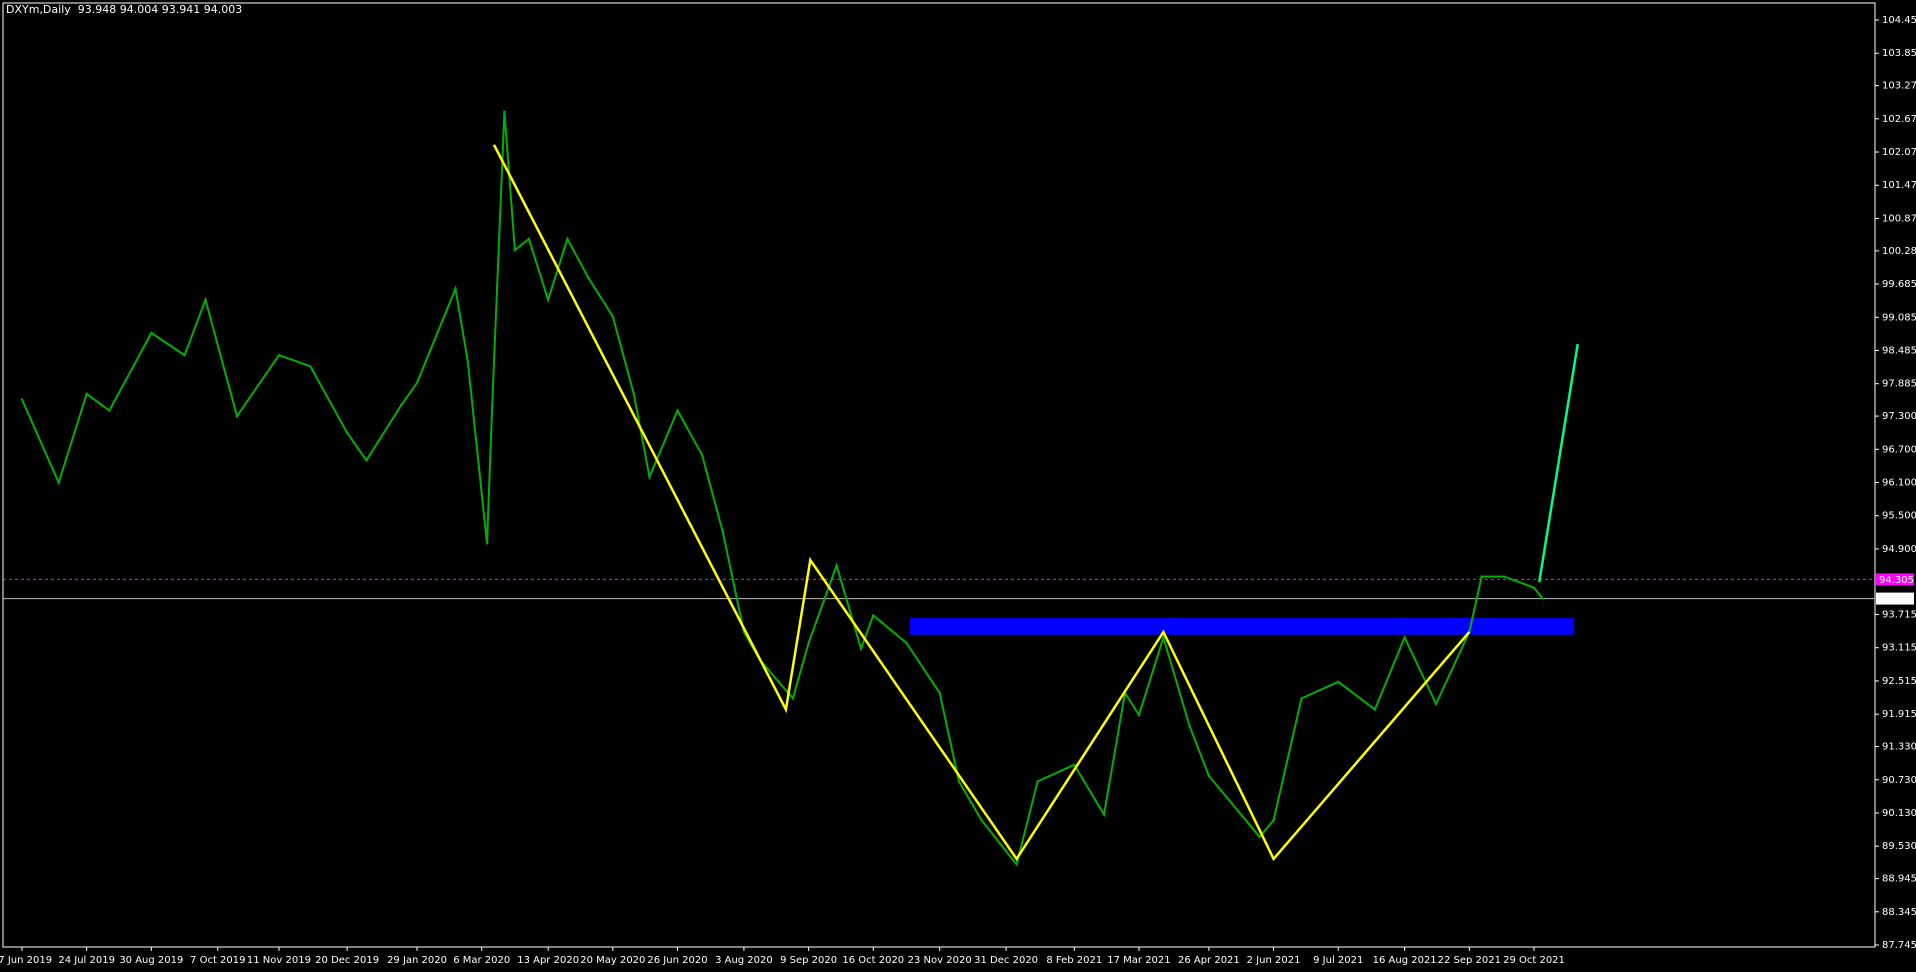 Image resolution: width=1916 pixels, height=972 pixels. Describe the element at coordinates (677, 960) in the screenshot. I see `x-tick-label: 26 Jun 2020` at that location.